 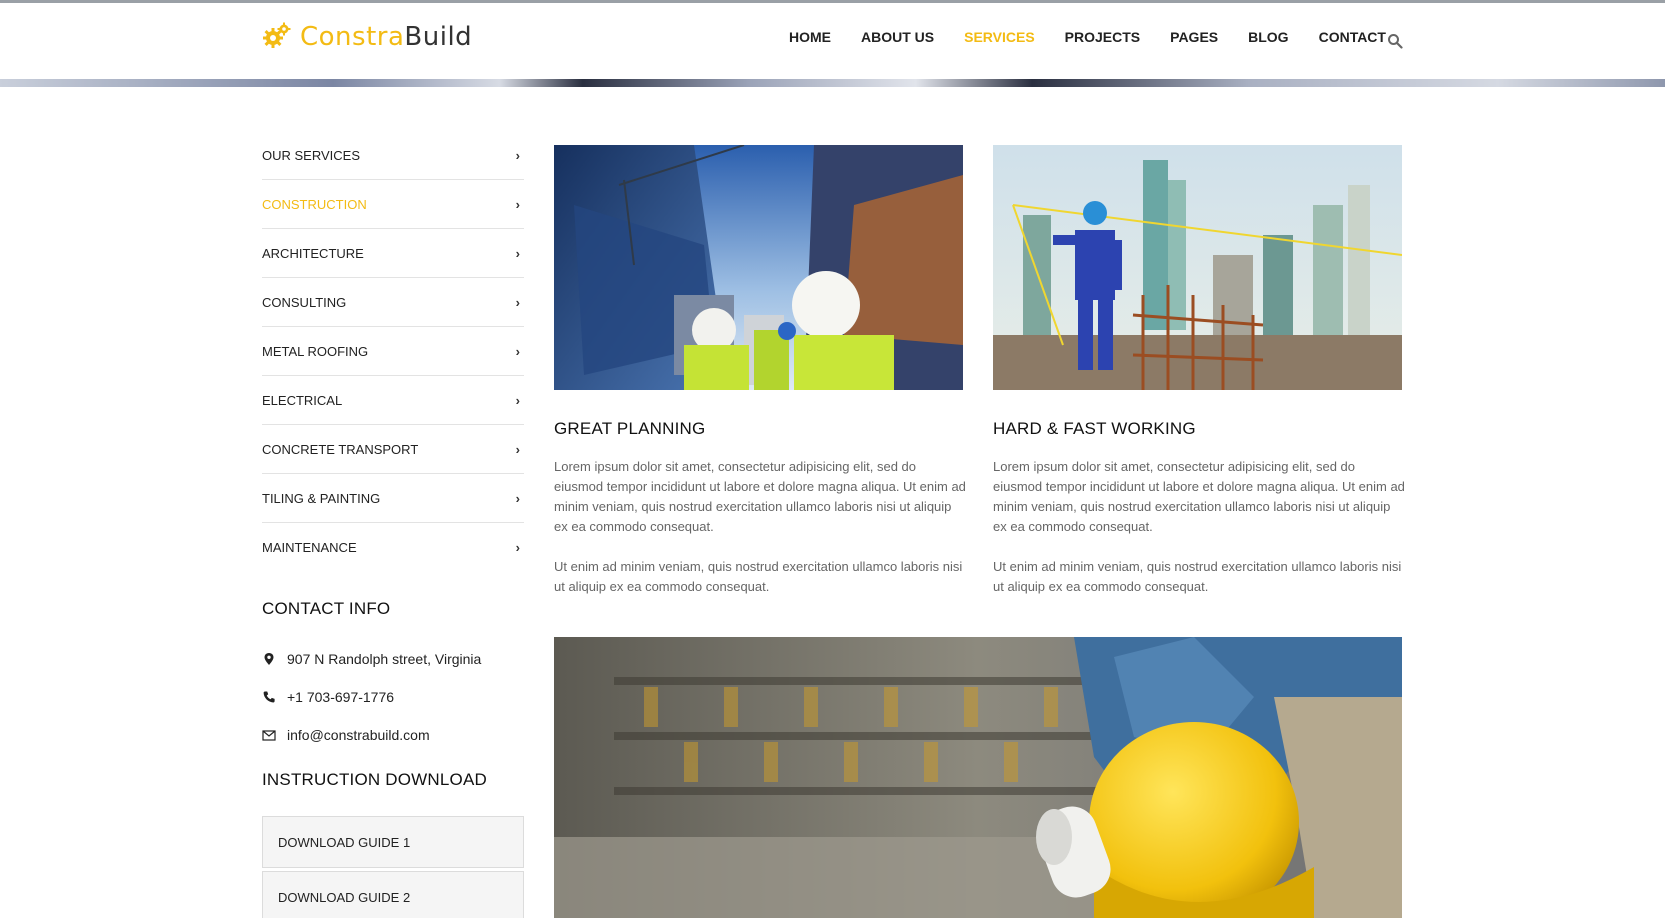 What do you see at coordinates (277, 35) in the screenshot?
I see `gears-icon` at bounding box center [277, 35].